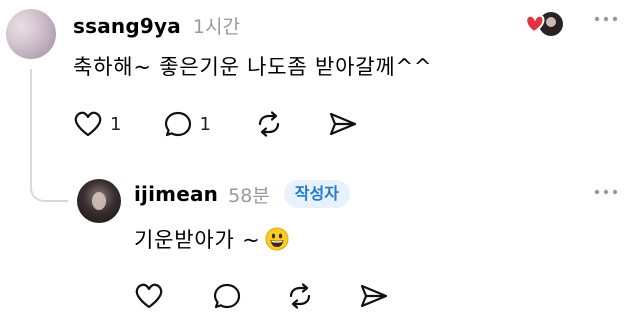  Describe the element at coordinates (262, 296) in the screenshot. I see `reply-actions` at that location.